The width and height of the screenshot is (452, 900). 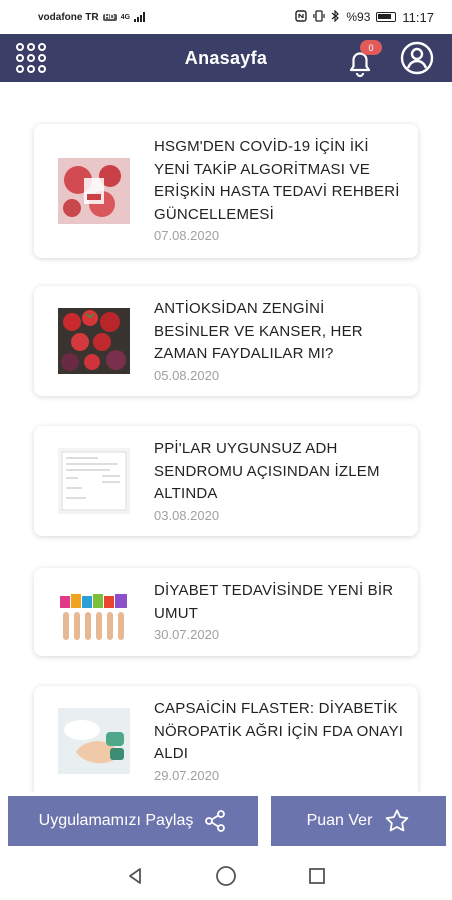 What do you see at coordinates (417, 58) in the screenshot?
I see `profile-icon` at bounding box center [417, 58].